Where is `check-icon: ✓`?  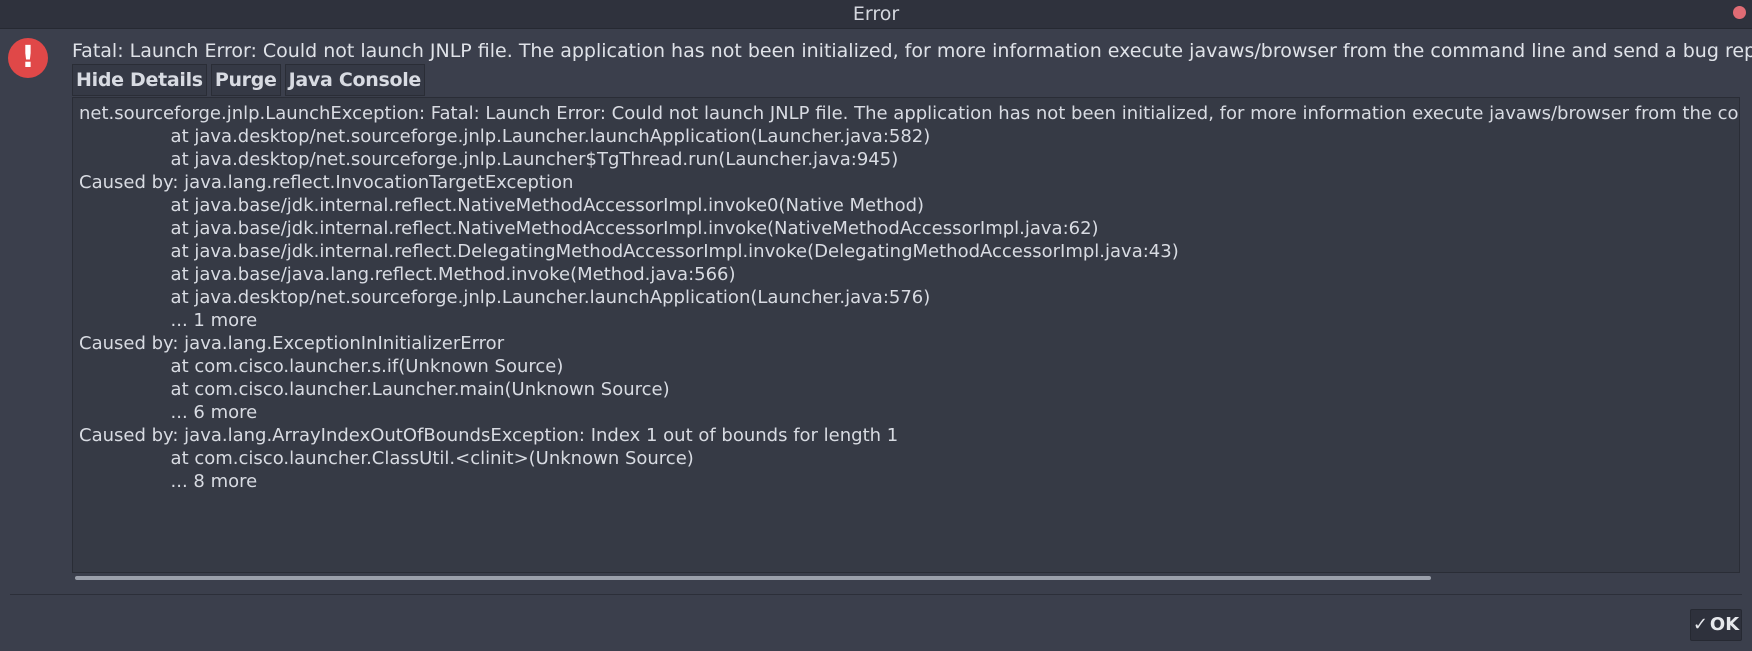 check-icon: ✓ is located at coordinates (1700, 624).